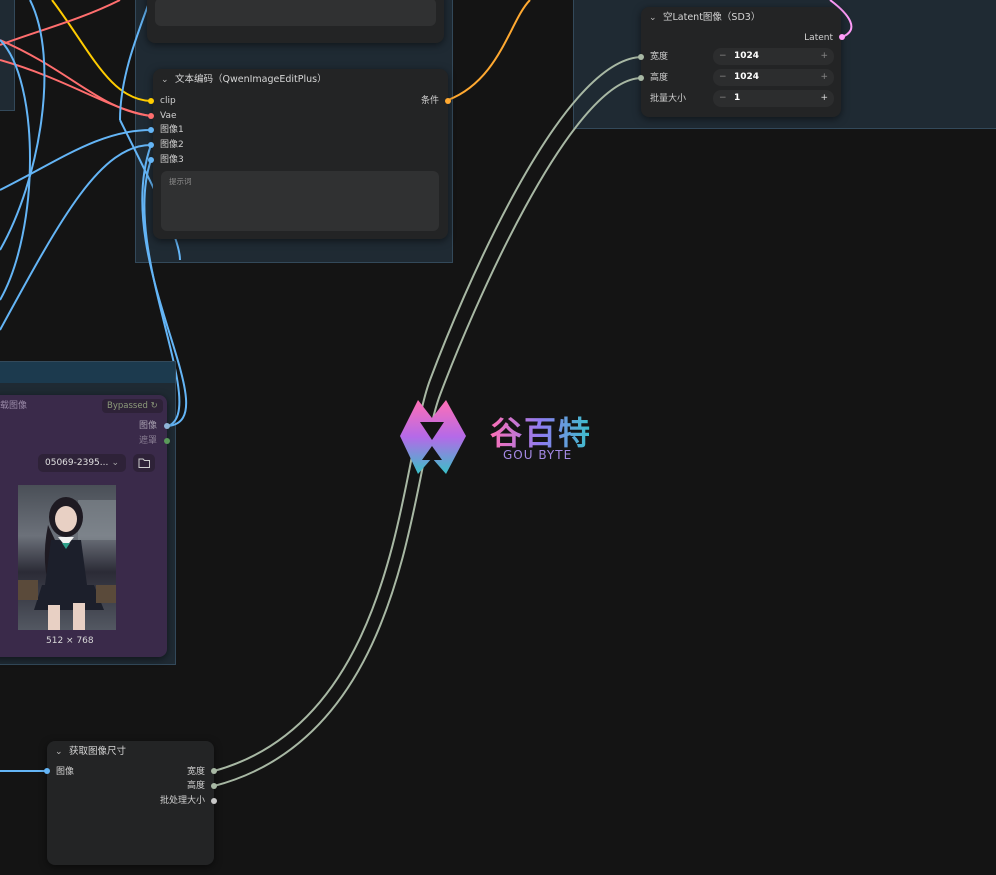  What do you see at coordinates (773, 56) in the screenshot?
I see `width-widget: − 1024 +` at bounding box center [773, 56].